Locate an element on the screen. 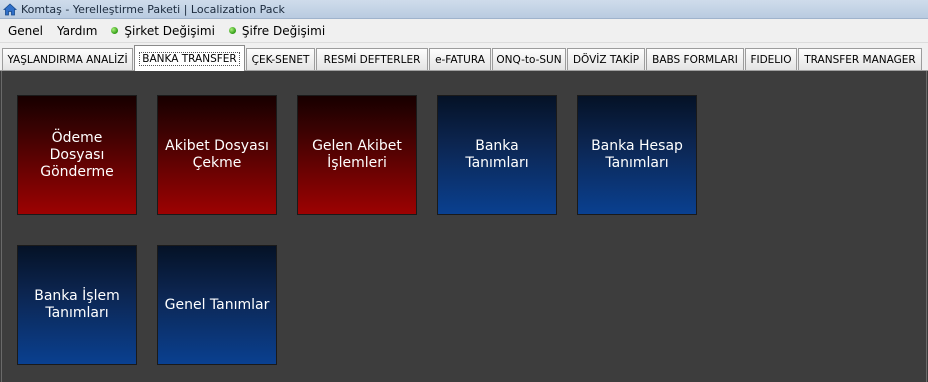 Image resolution: width=928 pixels, height=382 pixels. tab-yaslandirma-analizi: YAŞLANDIRMA ANALİZİ is located at coordinates (67, 59).